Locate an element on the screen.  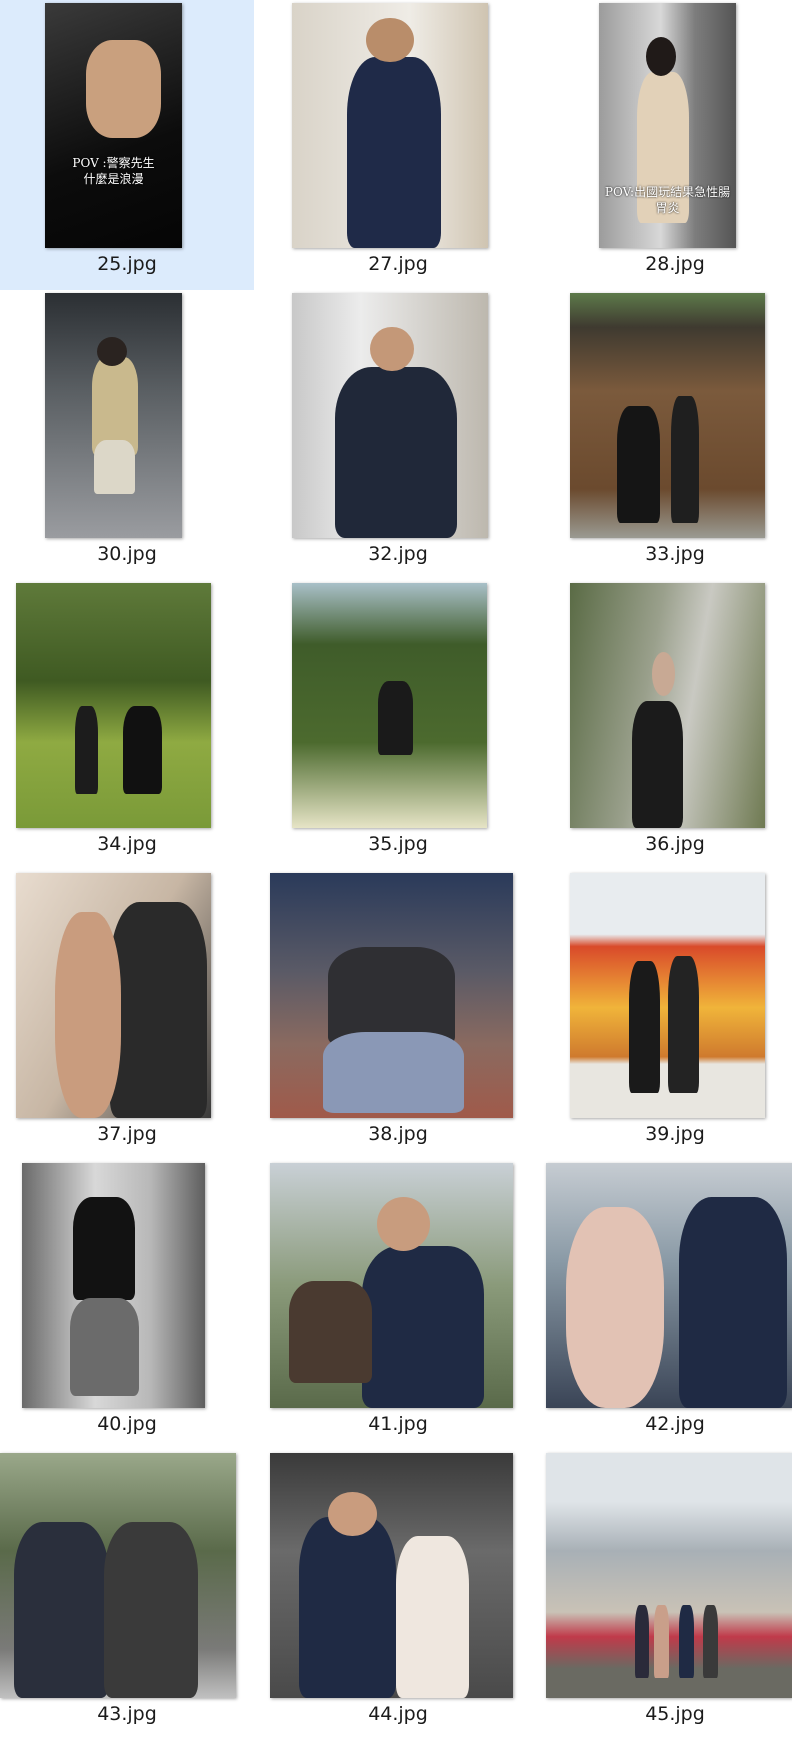
file-name-label: 30.jpg is located at coordinates (127, 554).